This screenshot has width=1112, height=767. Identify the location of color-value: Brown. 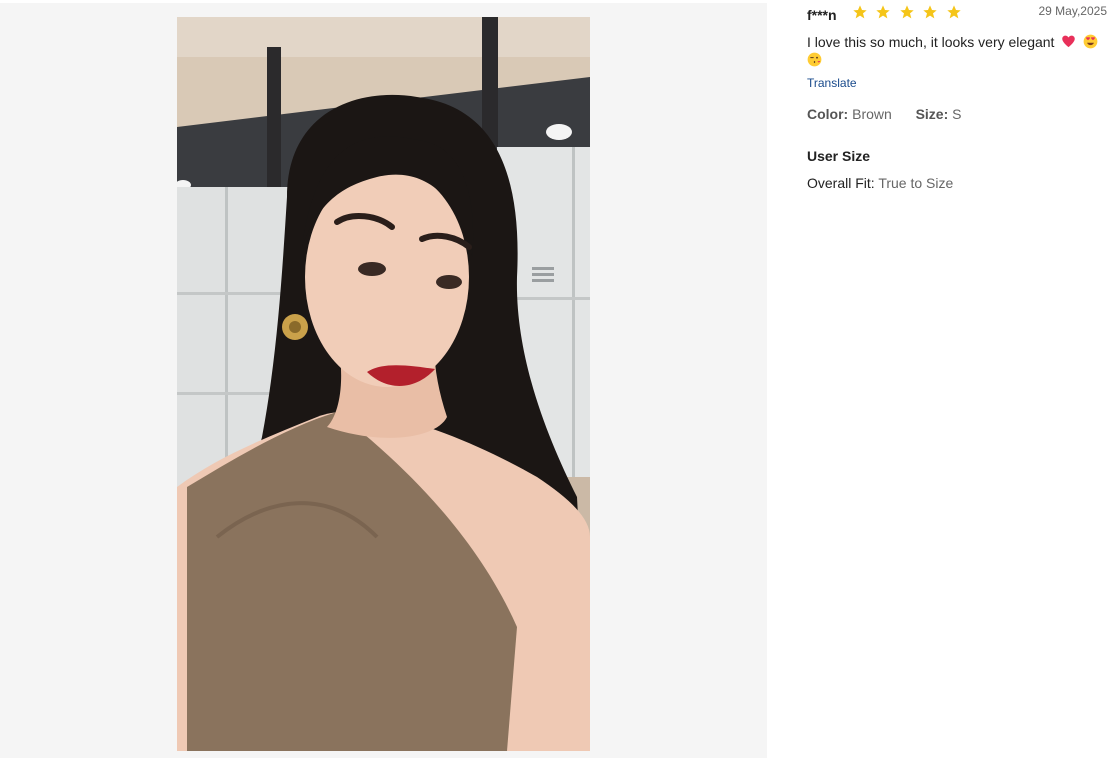
(872, 114).